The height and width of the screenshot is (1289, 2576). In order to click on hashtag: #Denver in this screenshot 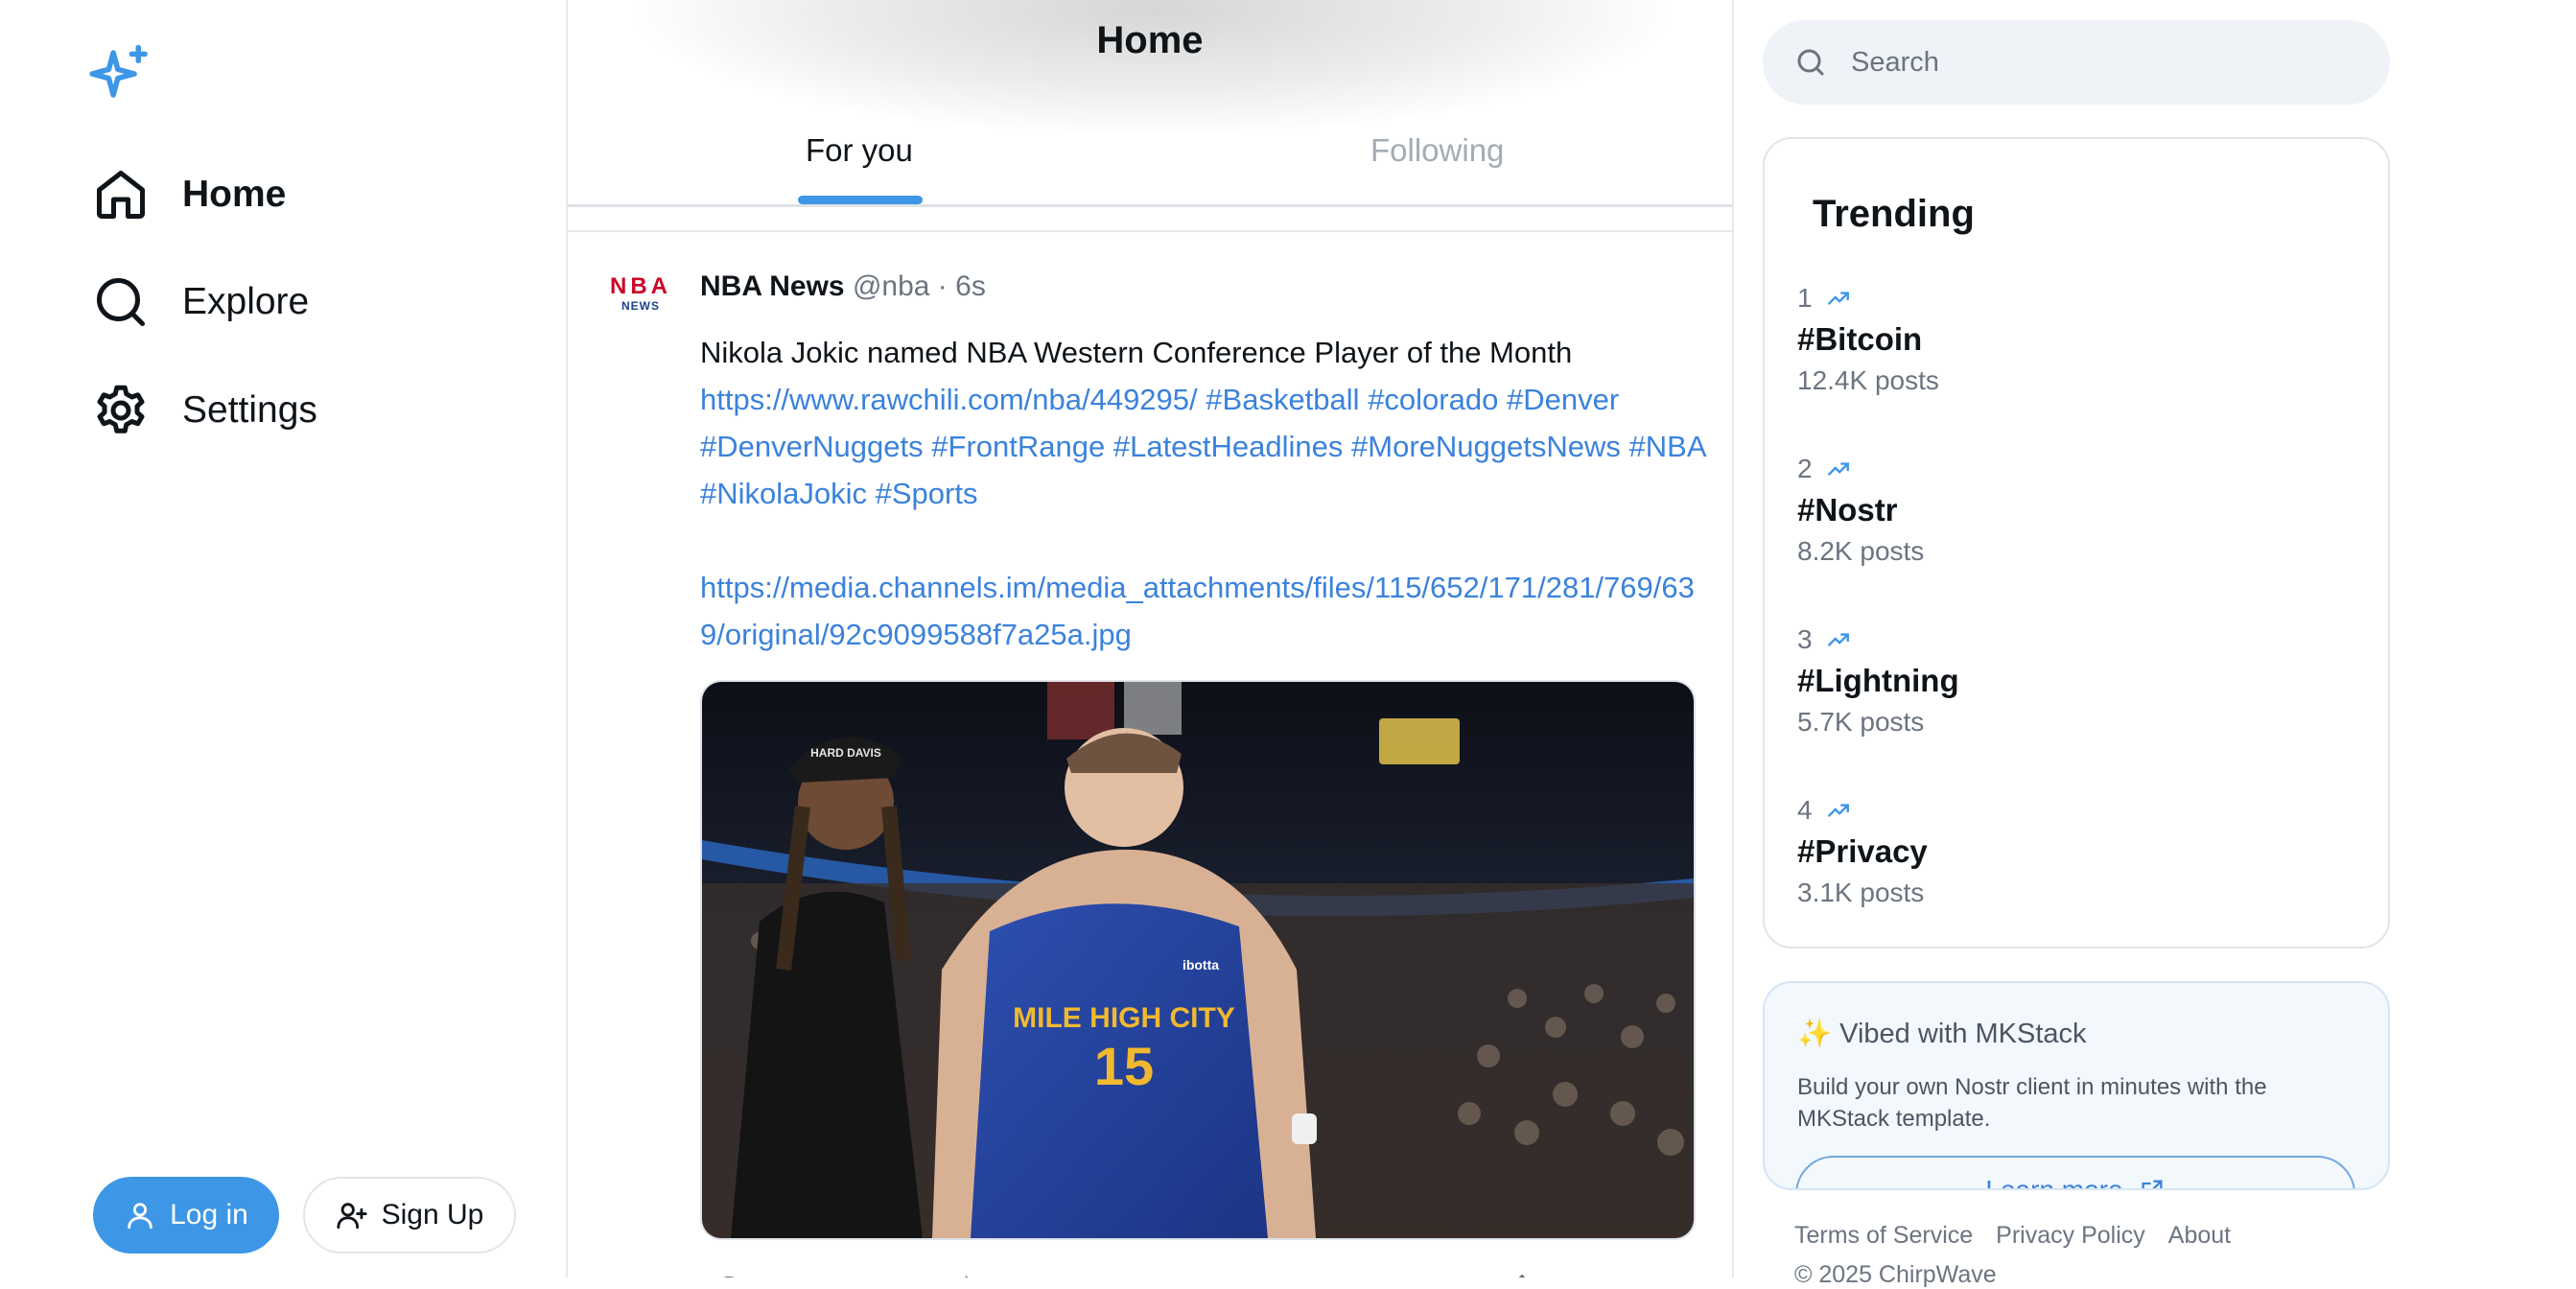, I will do `click(1563, 399)`.